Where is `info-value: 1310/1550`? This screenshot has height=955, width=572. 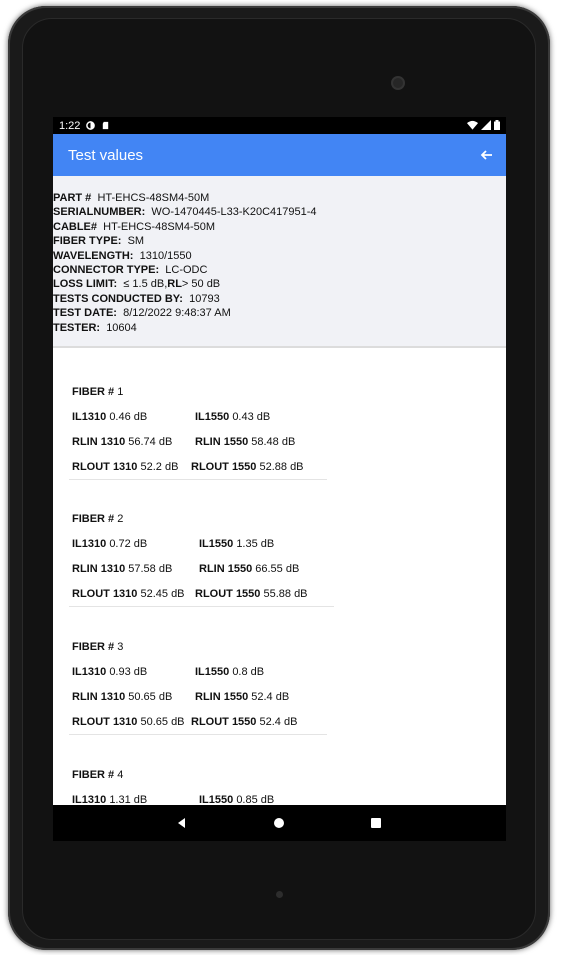
info-value: 1310/1550 is located at coordinates (165, 255).